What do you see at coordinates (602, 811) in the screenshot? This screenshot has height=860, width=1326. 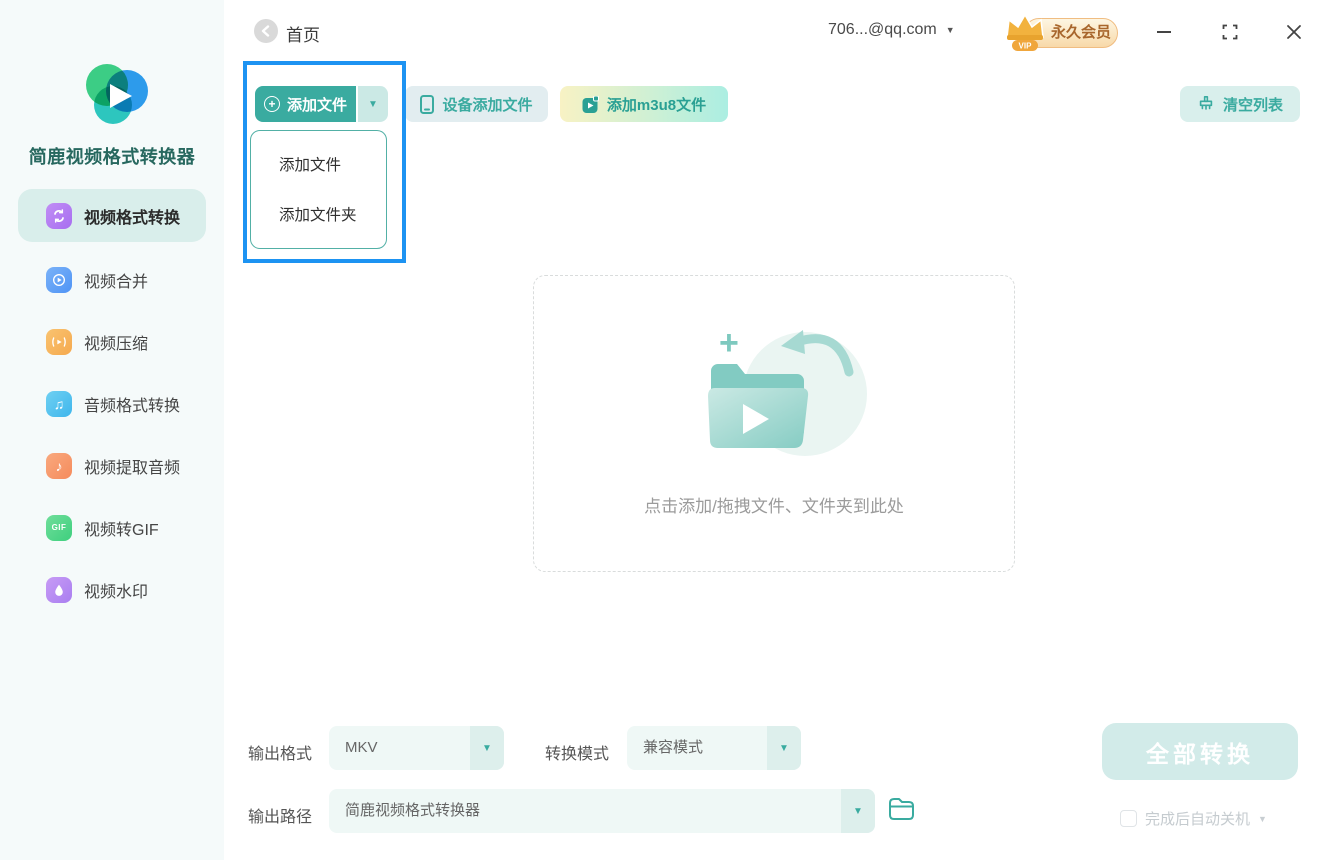 I see `output-path-select: 简鹿视频格式转换器 ▼` at bounding box center [602, 811].